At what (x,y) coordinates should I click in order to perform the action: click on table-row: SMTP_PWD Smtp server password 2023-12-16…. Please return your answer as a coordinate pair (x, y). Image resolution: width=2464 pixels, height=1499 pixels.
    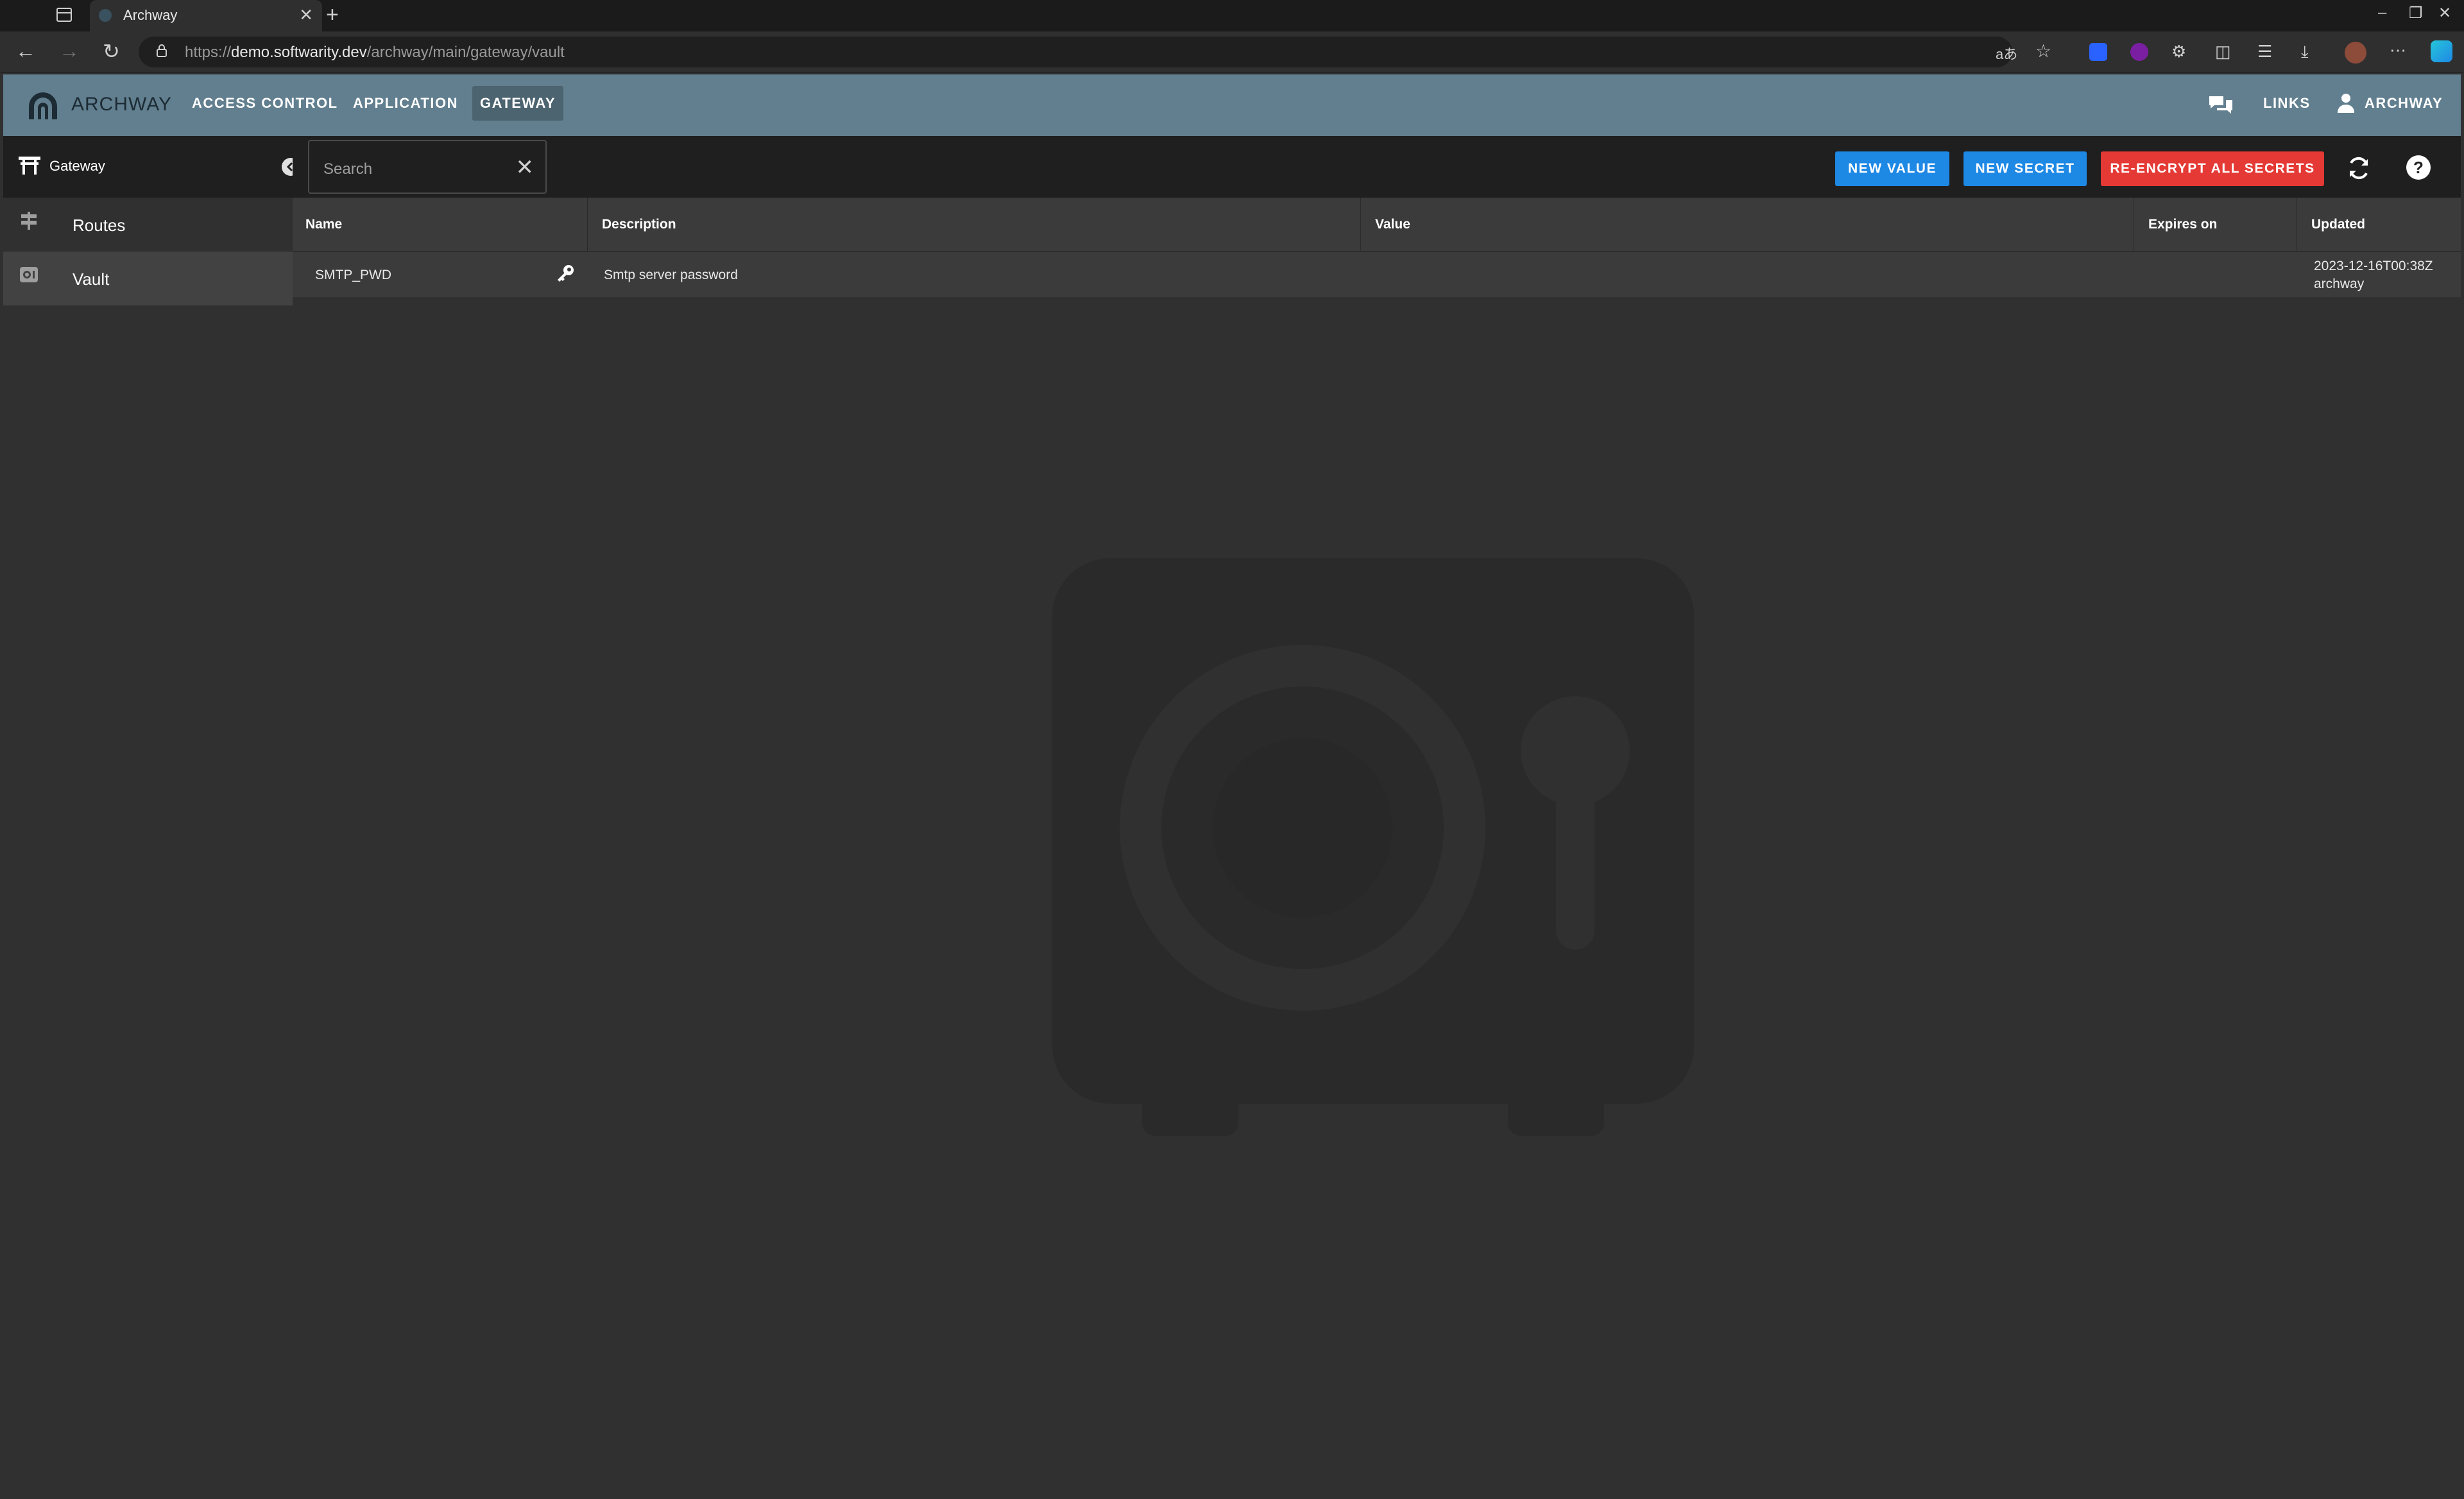
    Looking at the image, I should click on (1377, 274).